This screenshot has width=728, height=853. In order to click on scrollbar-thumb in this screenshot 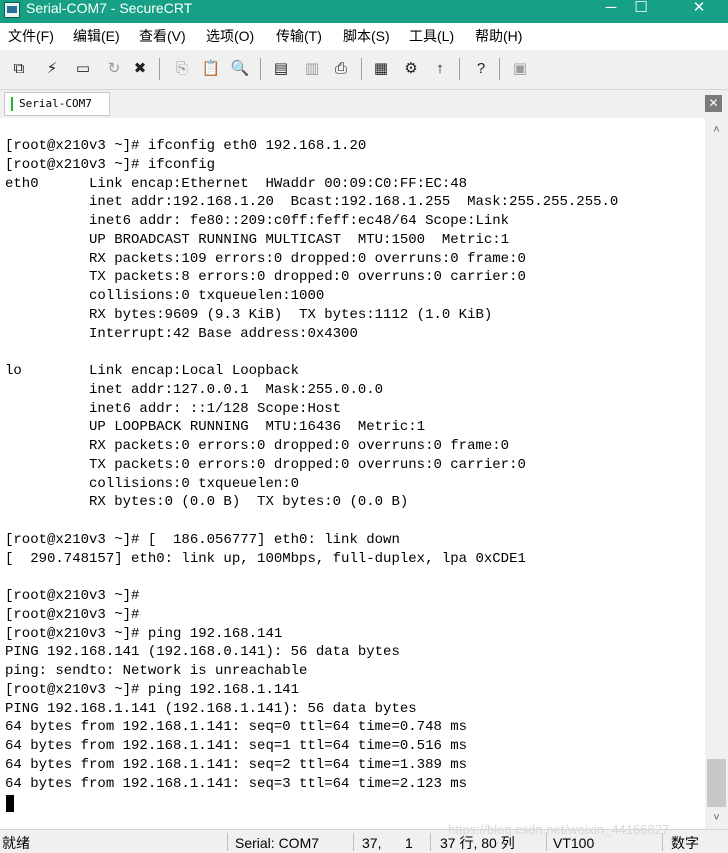, I will do `click(716, 783)`.